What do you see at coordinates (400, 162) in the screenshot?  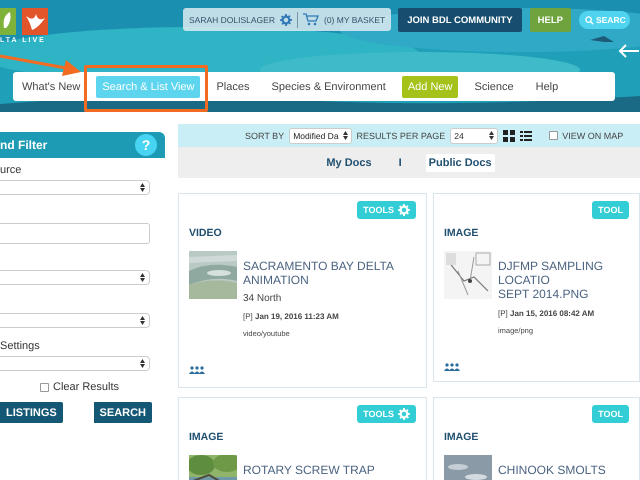 I see `tab-separator: I` at bounding box center [400, 162].